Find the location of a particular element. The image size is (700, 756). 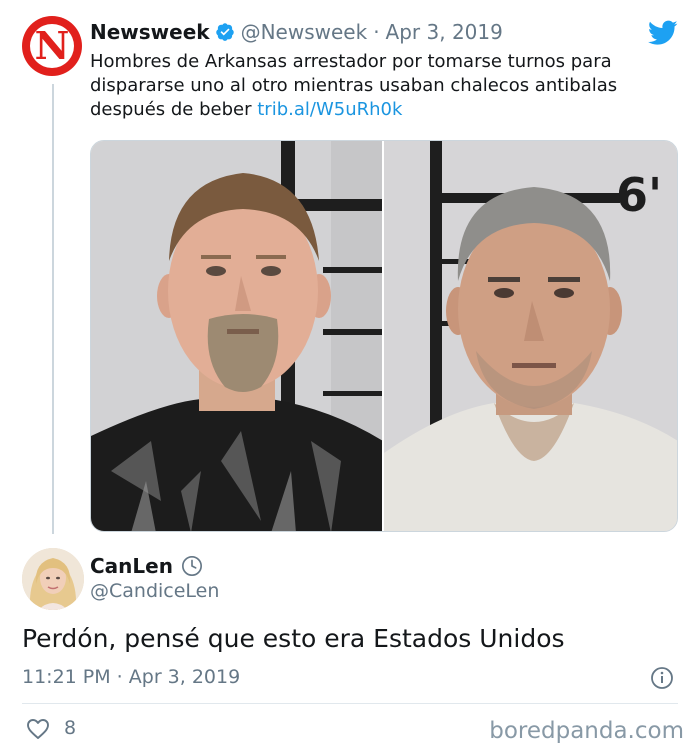

canlen-avatar is located at coordinates (53, 579).